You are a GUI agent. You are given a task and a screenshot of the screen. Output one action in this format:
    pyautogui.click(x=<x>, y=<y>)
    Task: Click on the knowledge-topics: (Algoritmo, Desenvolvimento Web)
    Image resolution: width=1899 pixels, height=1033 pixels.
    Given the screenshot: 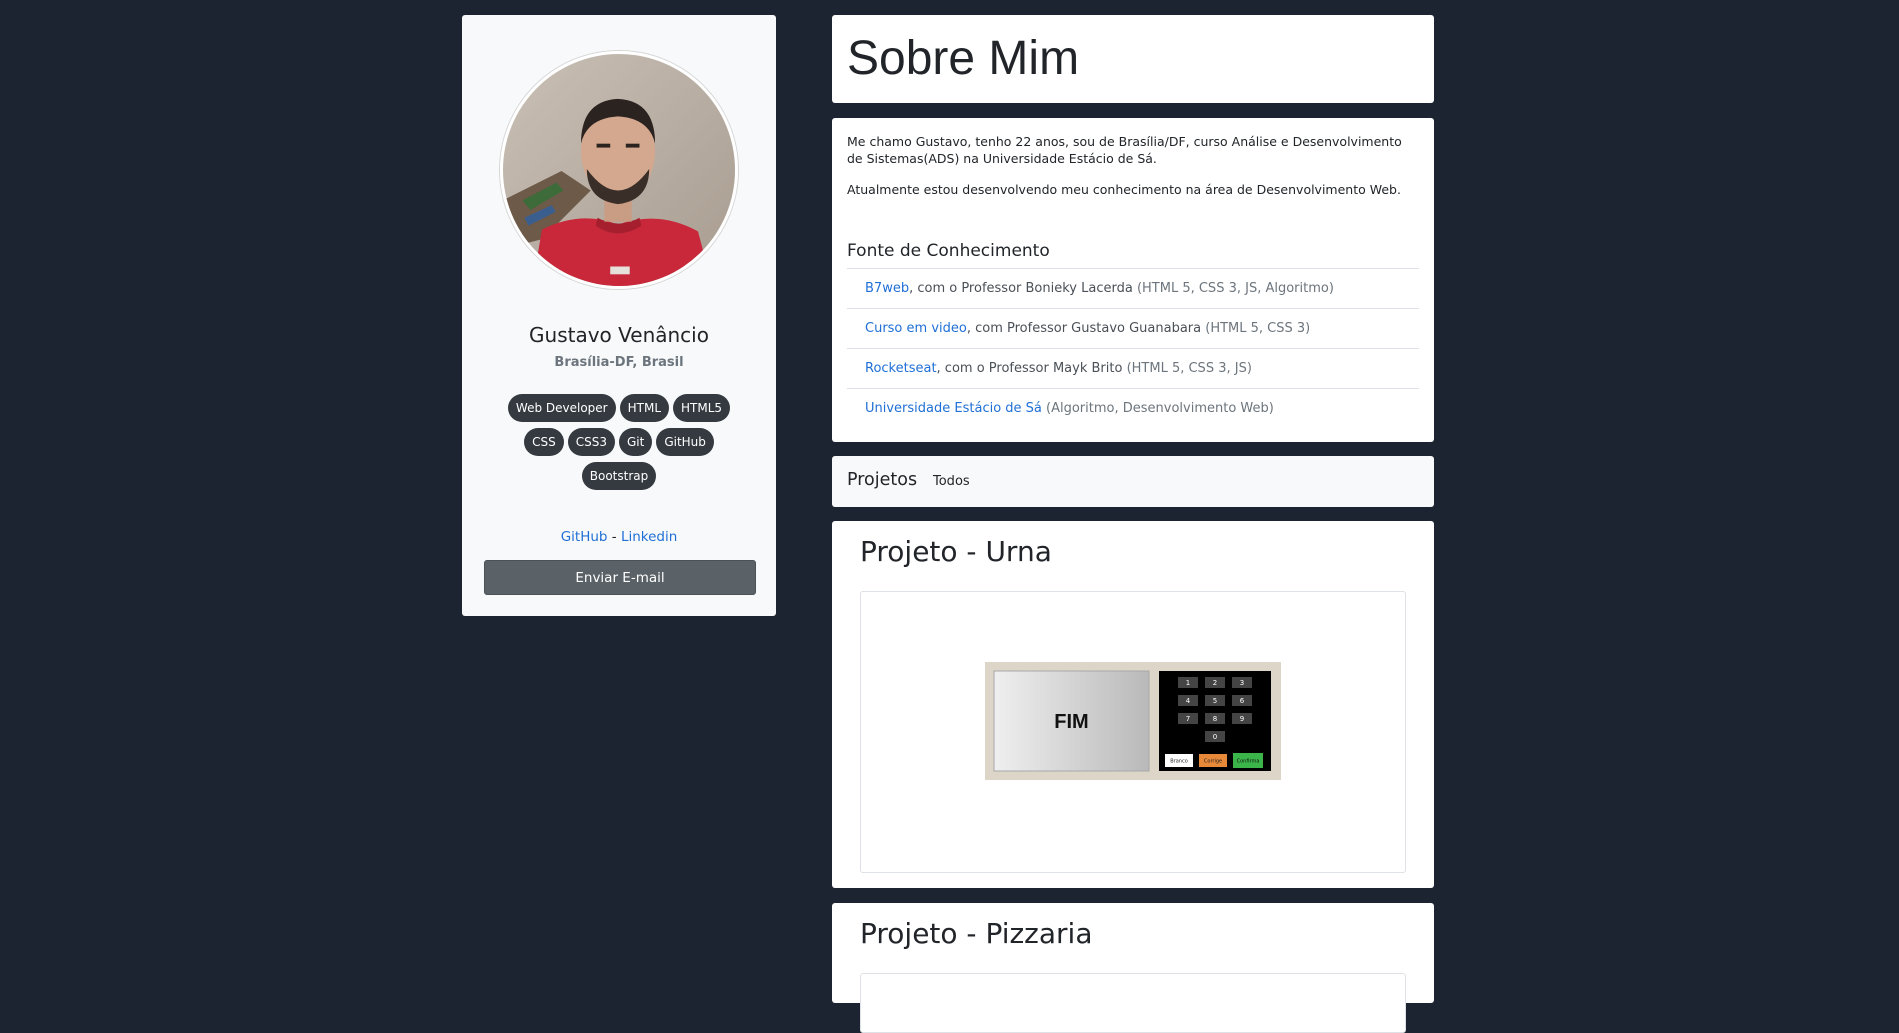 What is the action you would take?
    pyautogui.click(x=1157, y=408)
    